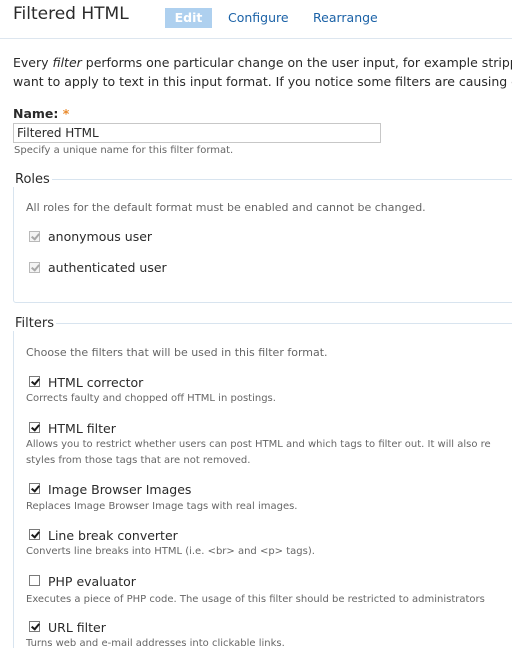 The image size is (512, 648). What do you see at coordinates (82, 428) in the screenshot?
I see `filter-label-html-filter: HTML filter` at bounding box center [82, 428].